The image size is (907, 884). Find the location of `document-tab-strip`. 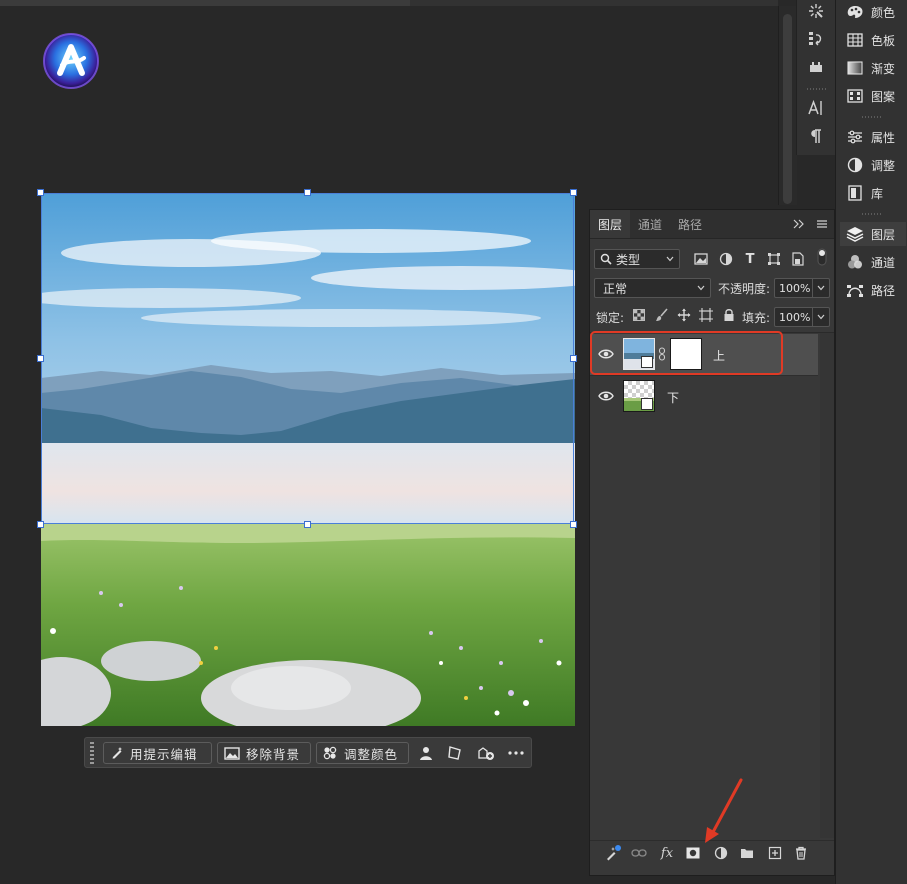

document-tab-strip is located at coordinates (389, 3).